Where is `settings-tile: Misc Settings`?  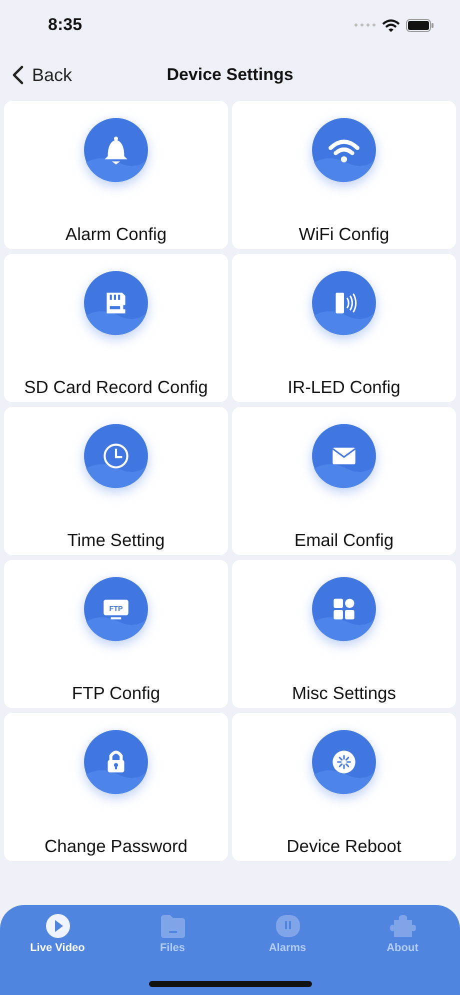
settings-tile: Misc Settings is located at coordinates (344, 634).